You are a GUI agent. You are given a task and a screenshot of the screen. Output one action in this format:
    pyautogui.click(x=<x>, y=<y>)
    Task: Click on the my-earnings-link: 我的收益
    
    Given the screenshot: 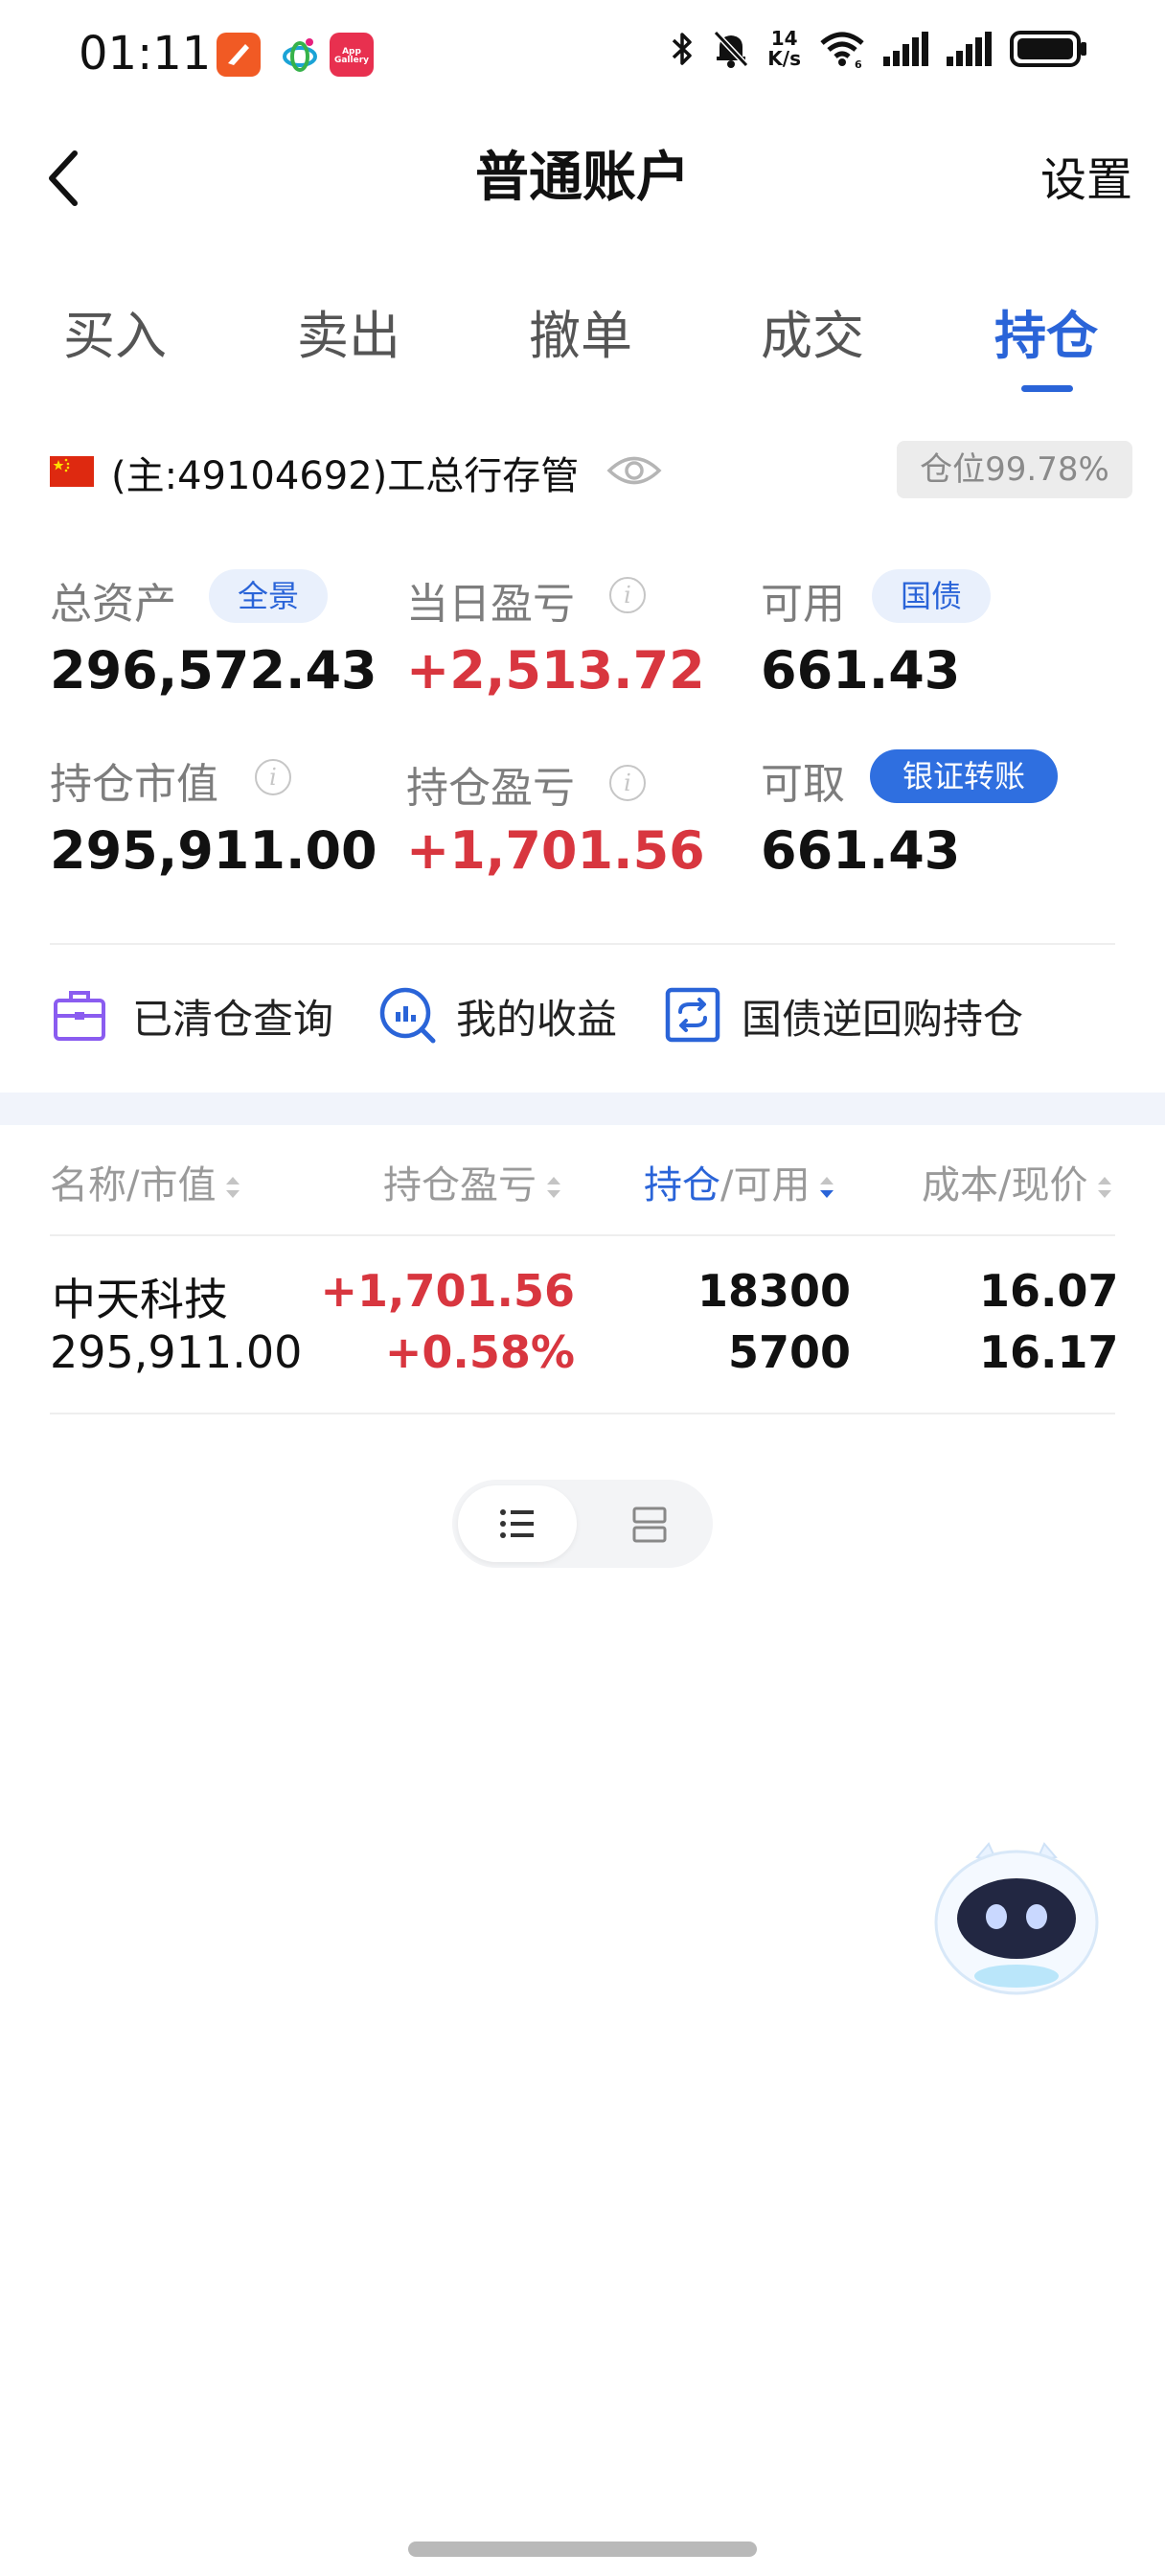 What is the action you would take?
    pyautogui.click(x=537, y=1016)
    